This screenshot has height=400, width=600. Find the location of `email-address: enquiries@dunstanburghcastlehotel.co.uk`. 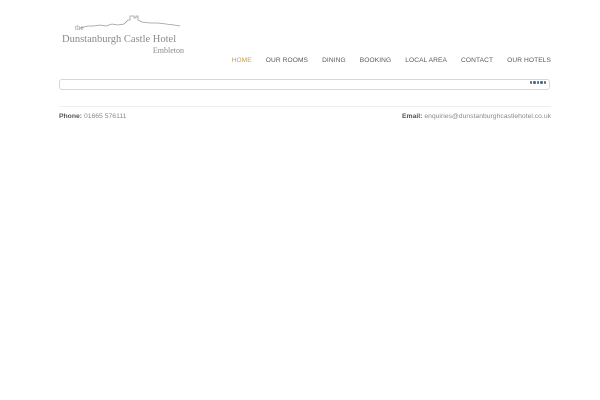

email-address: enquiries@dunstanburghcastlehotel.co.uk is located at coordinates (487, 116).